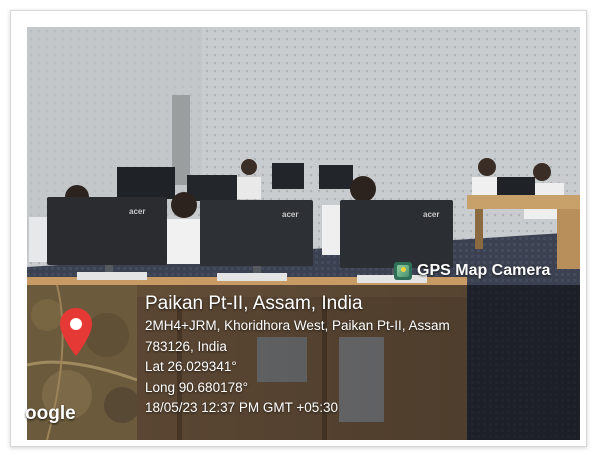 This screenshot has height=455, width=595. I want to click on gps-map-camera-label: GPS Map Camera, so click(484, 270).